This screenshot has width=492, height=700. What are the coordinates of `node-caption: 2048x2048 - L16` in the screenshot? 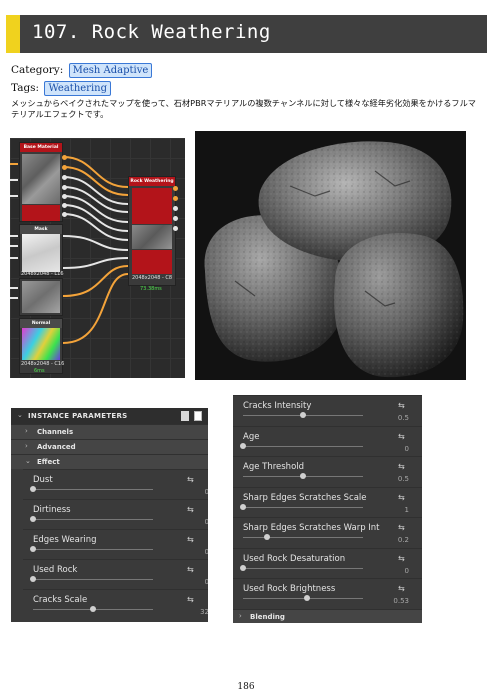 It's located at (42, 274).